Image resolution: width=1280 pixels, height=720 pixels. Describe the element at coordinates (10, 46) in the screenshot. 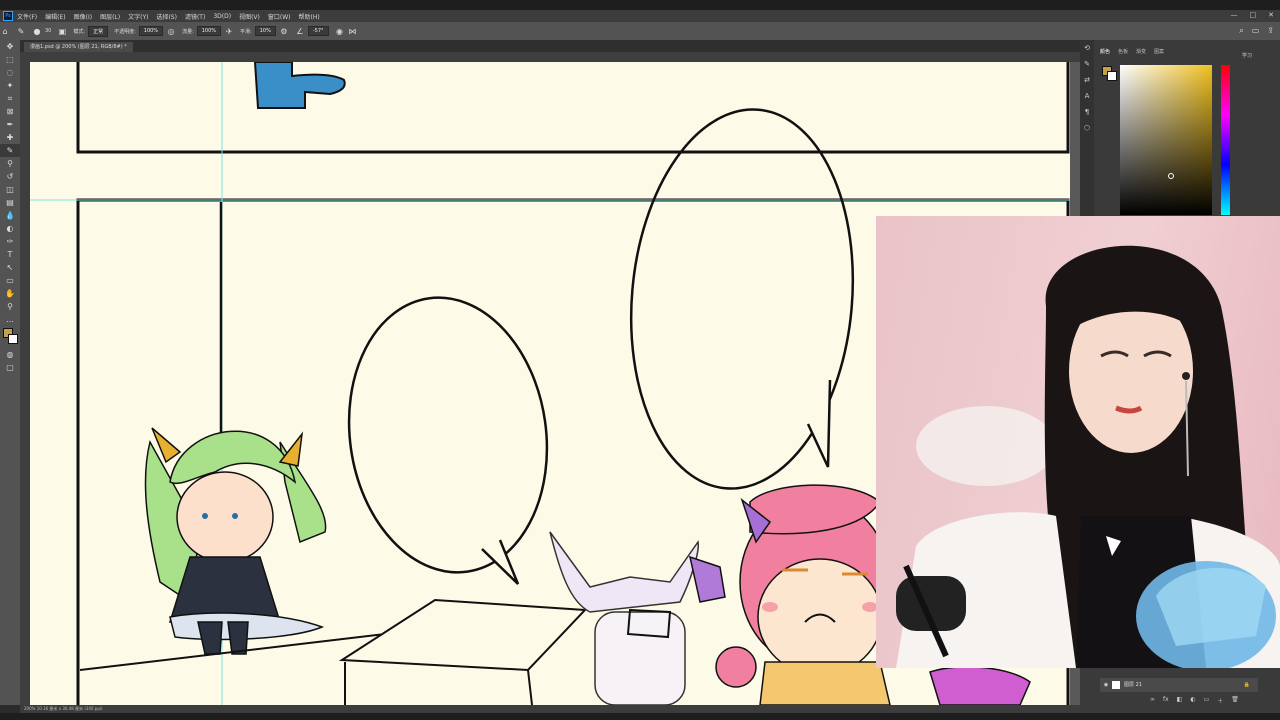

I see `move-tool-icon: ✥` at that location.